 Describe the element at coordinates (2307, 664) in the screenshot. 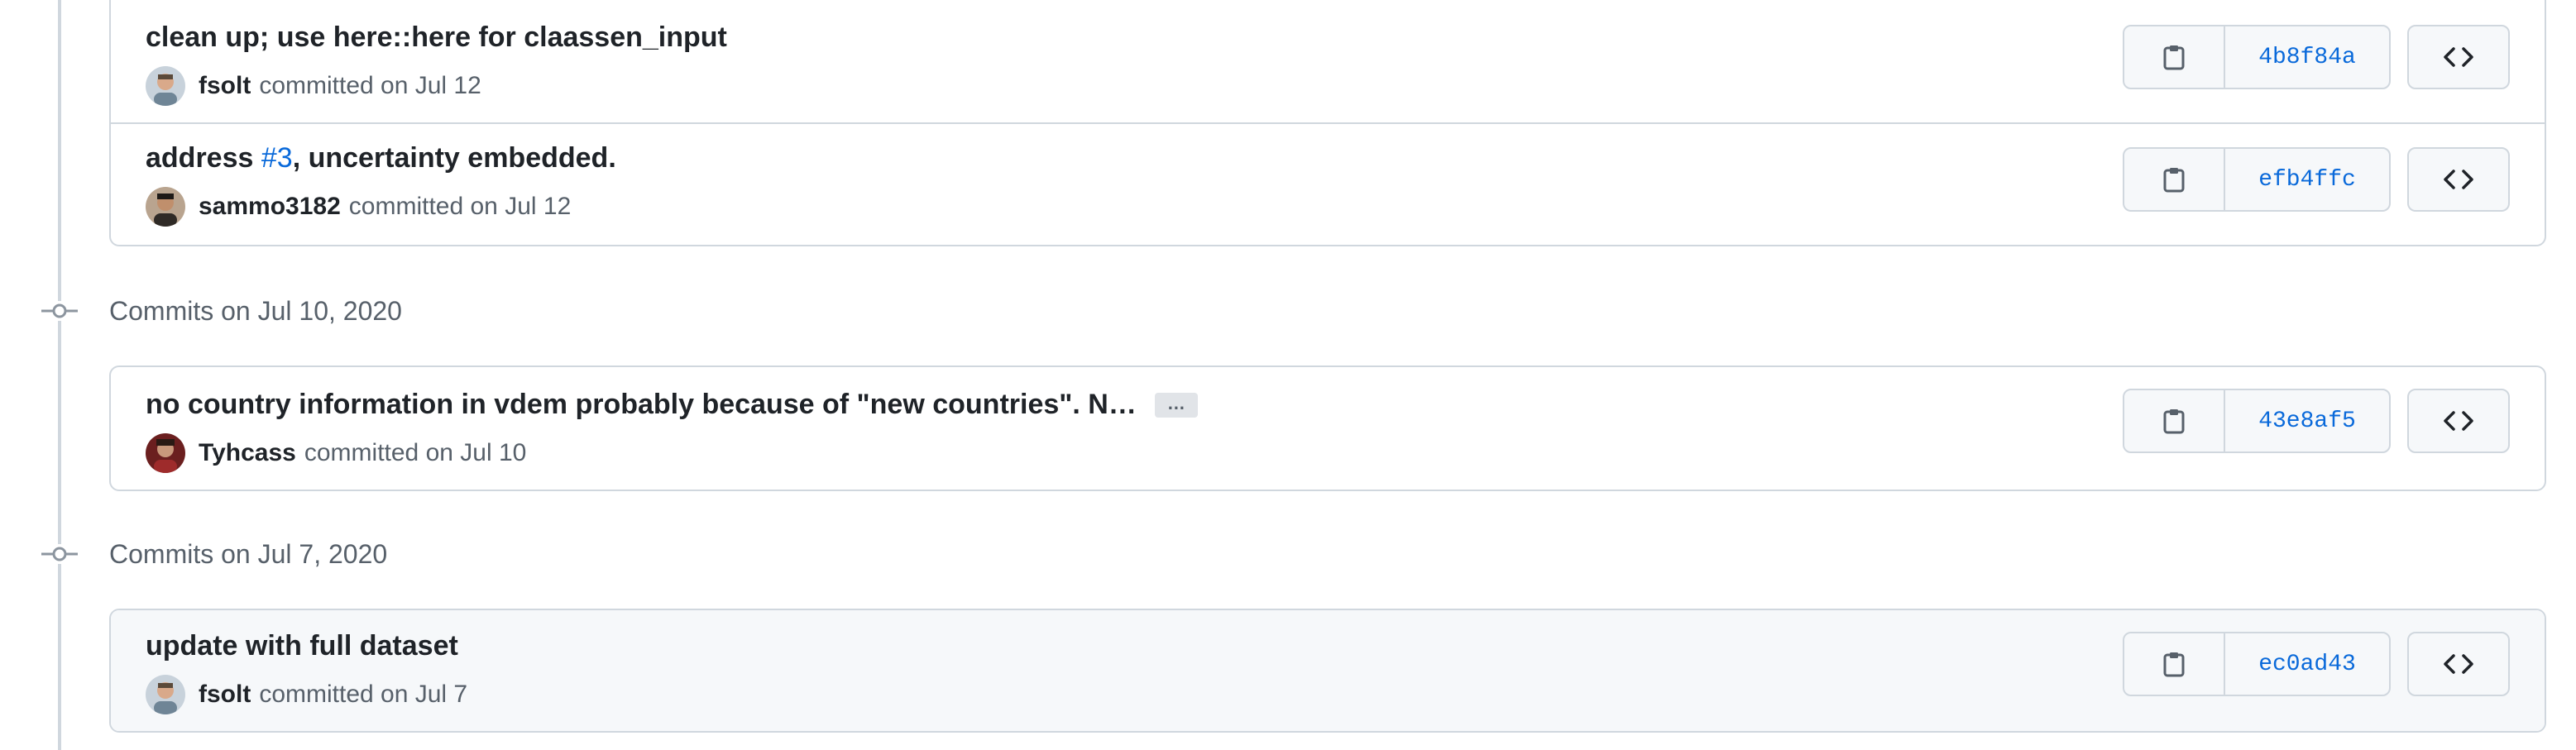

I see `commit-sha-link: ec0ad43` at that location.